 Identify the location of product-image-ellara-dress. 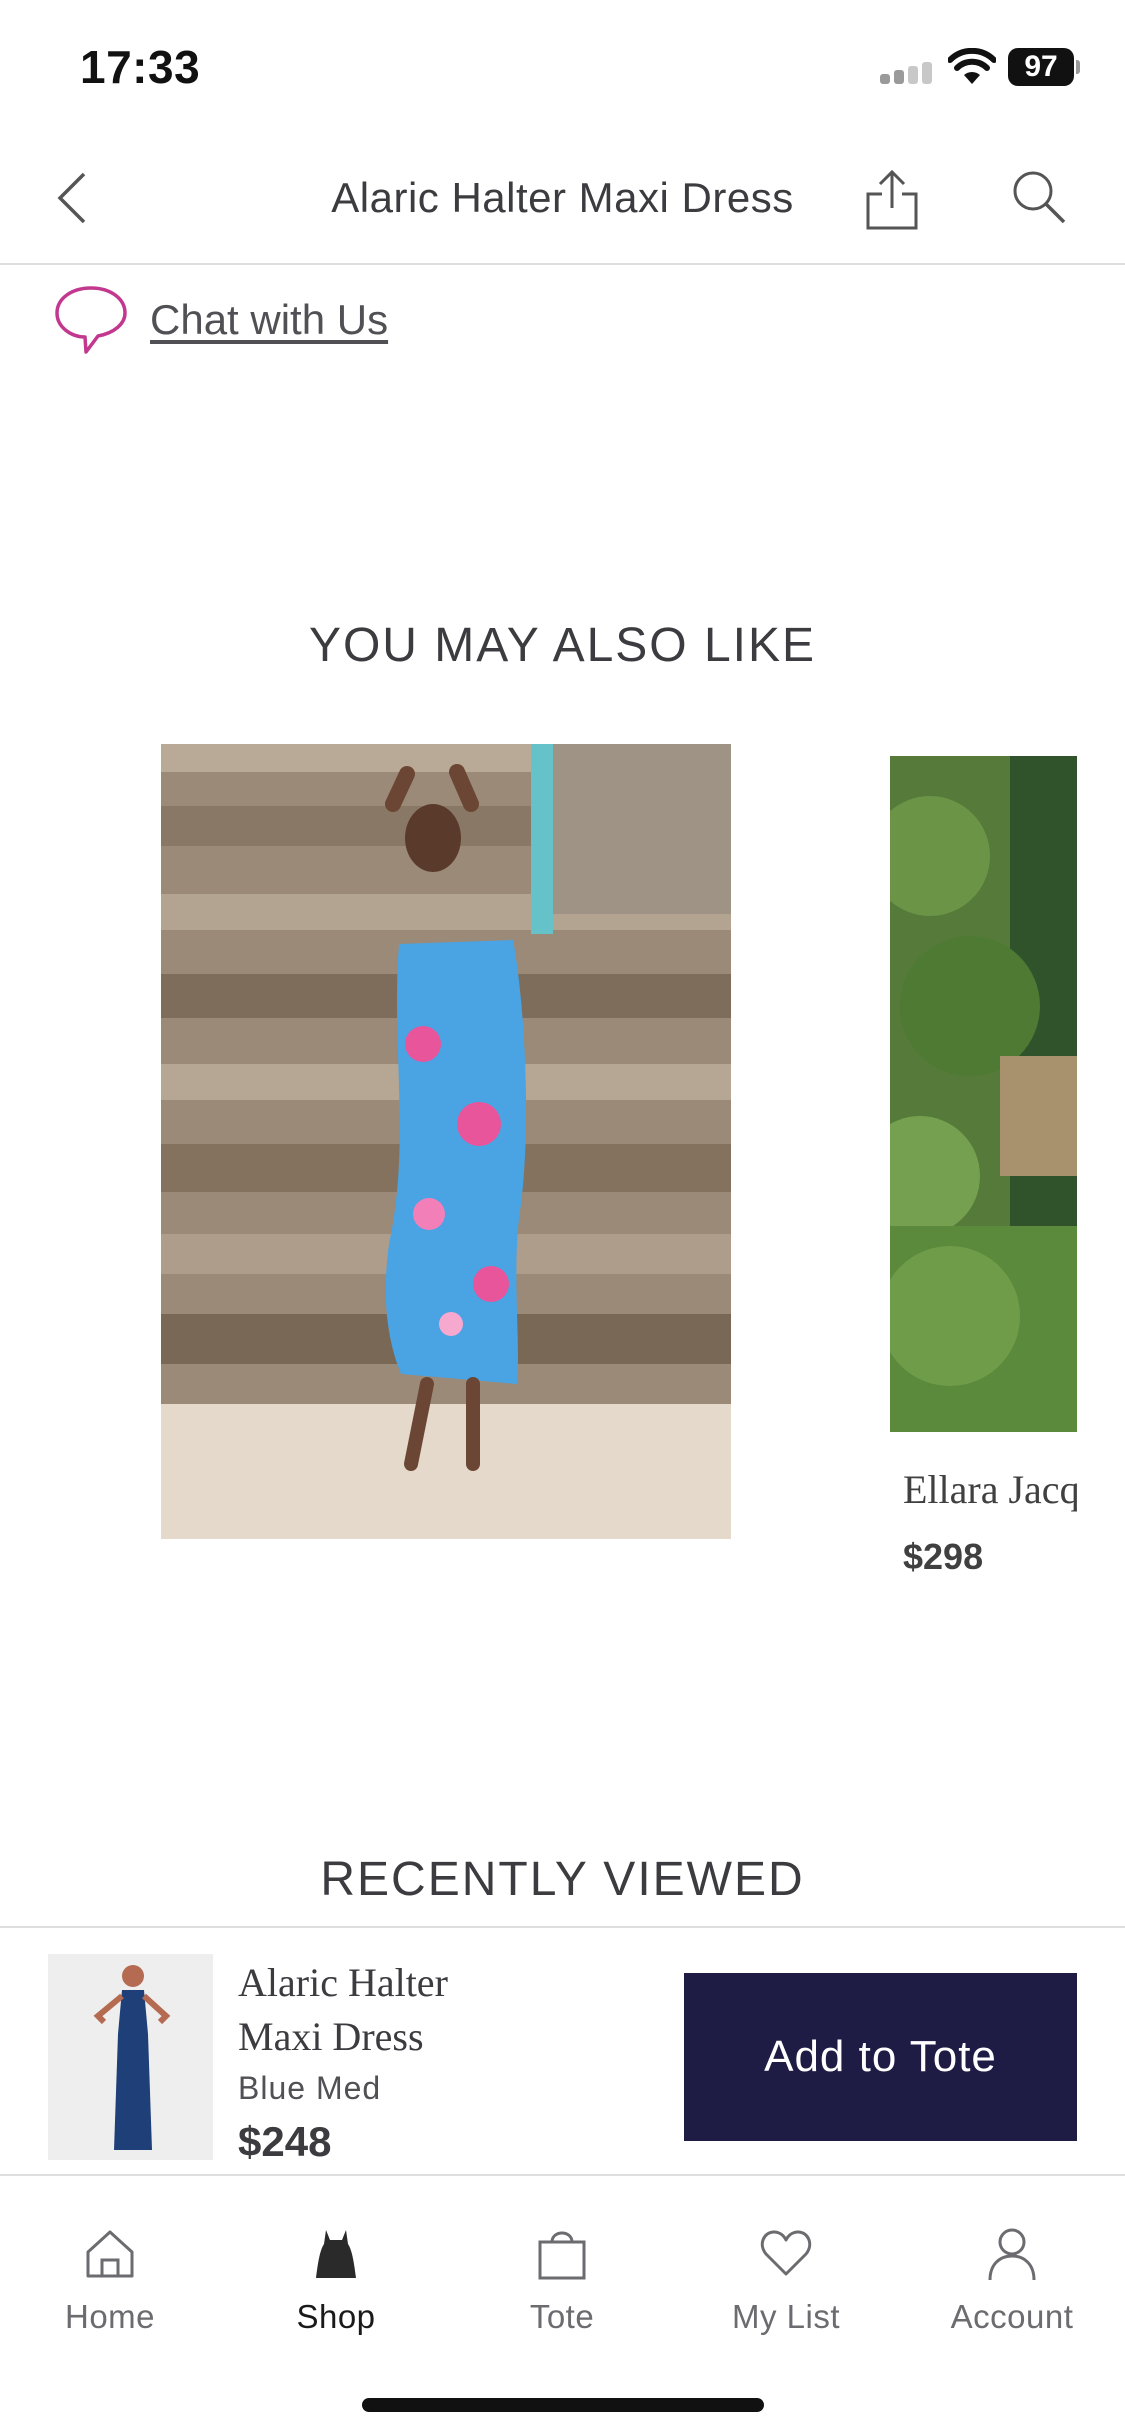
(983, 1094).